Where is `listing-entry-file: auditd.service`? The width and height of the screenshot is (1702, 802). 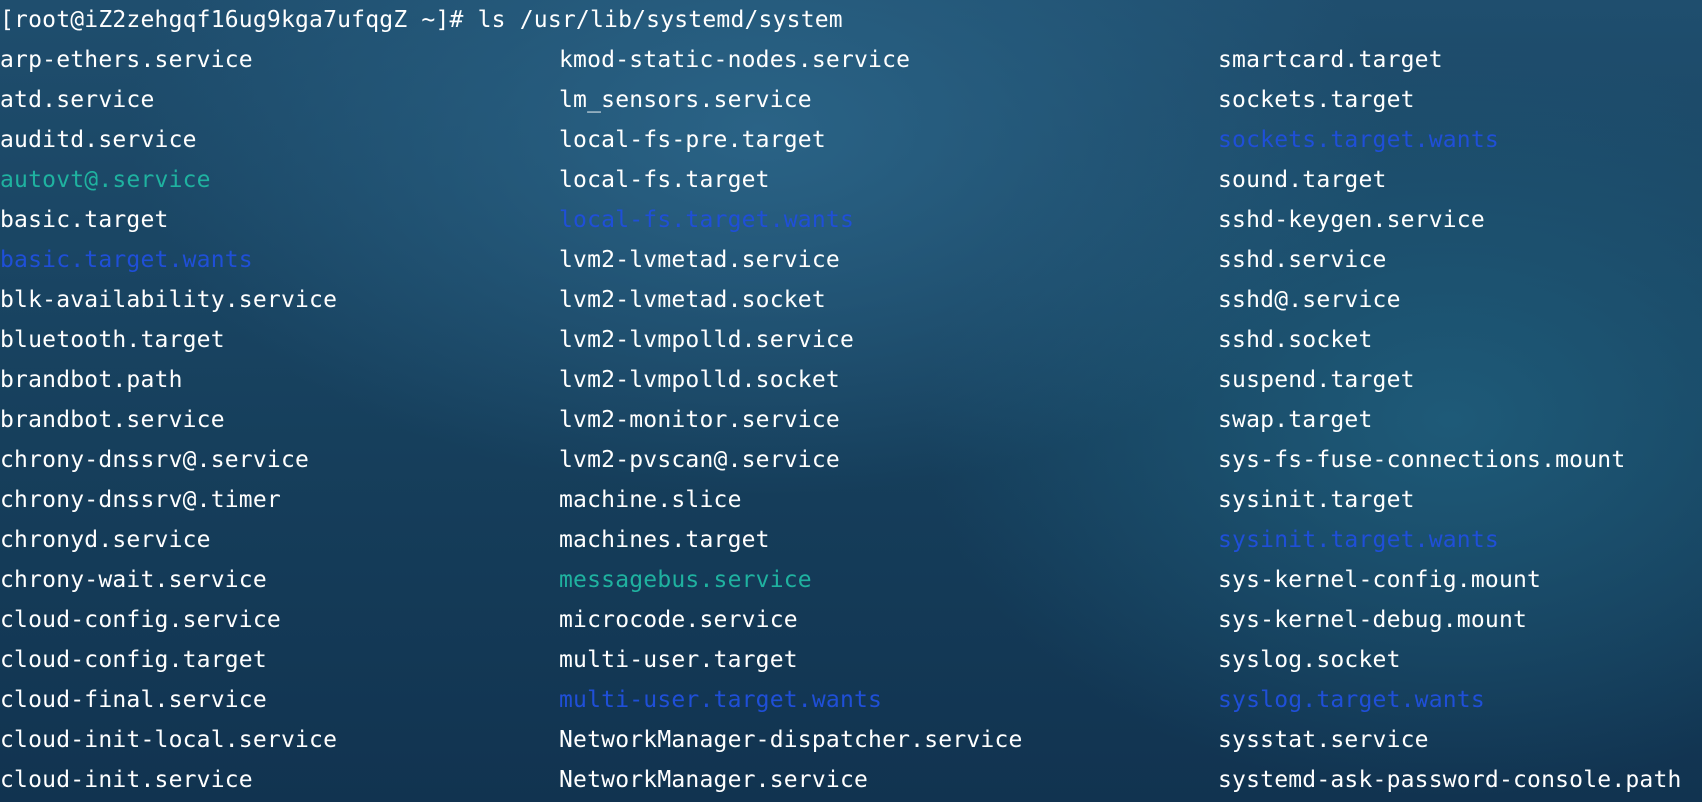 listing-entry-file: auditd.service is located at coordinates (98, 140).